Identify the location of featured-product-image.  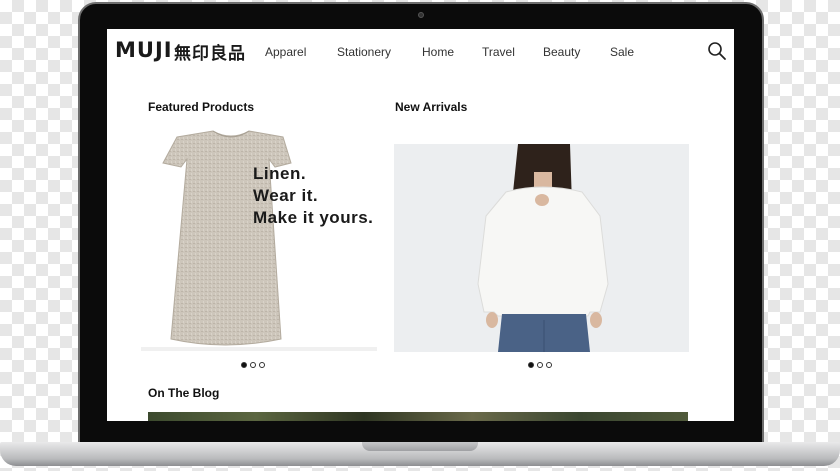
(259, 240).